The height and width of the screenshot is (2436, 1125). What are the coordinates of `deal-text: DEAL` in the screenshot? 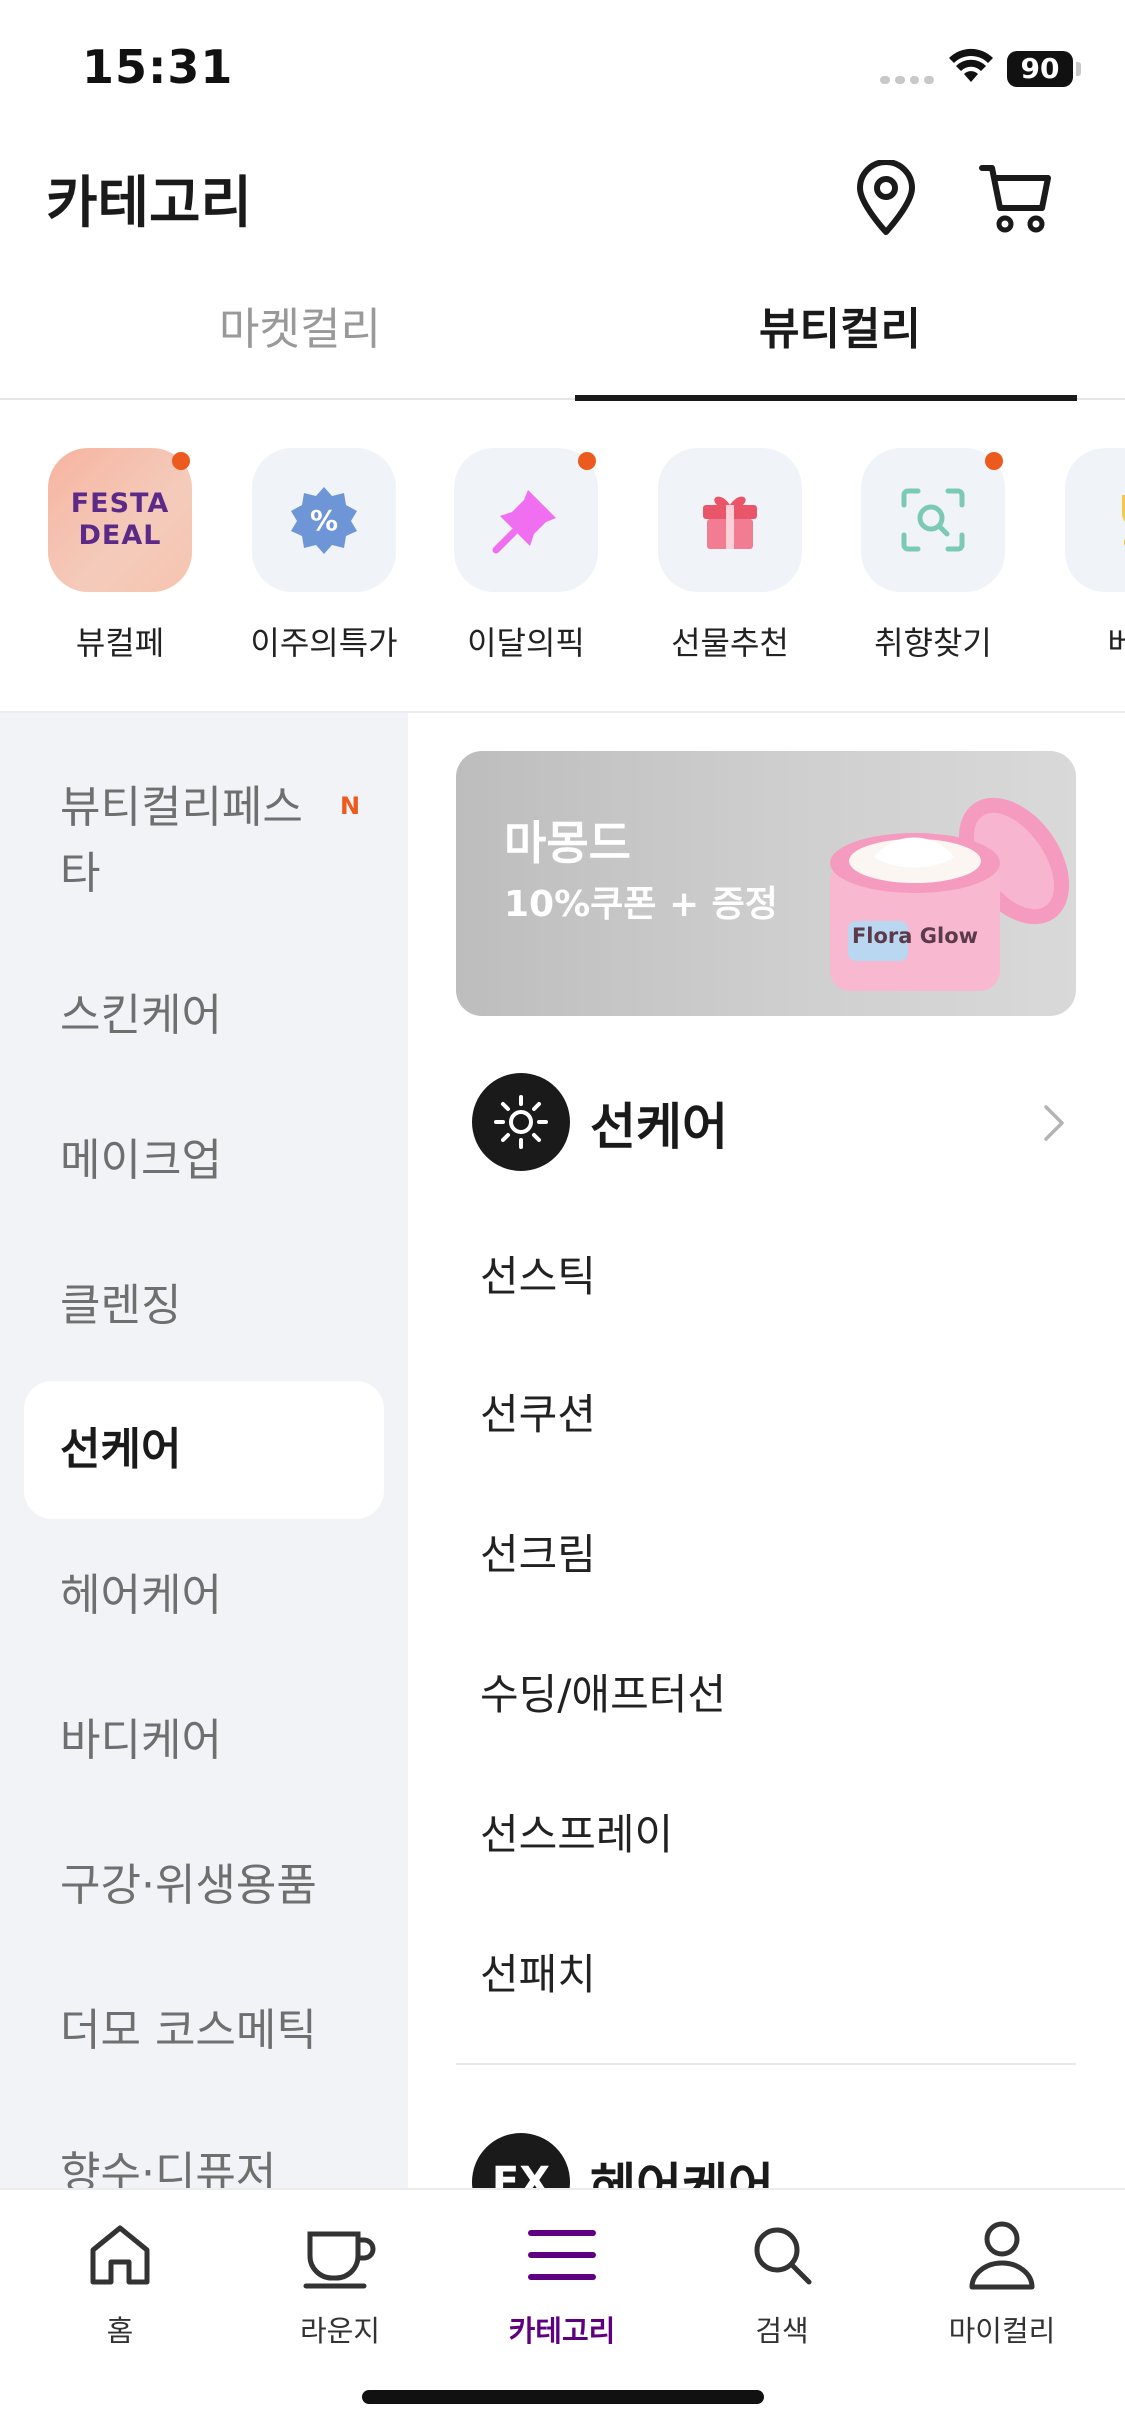 It's located at (120, 535).